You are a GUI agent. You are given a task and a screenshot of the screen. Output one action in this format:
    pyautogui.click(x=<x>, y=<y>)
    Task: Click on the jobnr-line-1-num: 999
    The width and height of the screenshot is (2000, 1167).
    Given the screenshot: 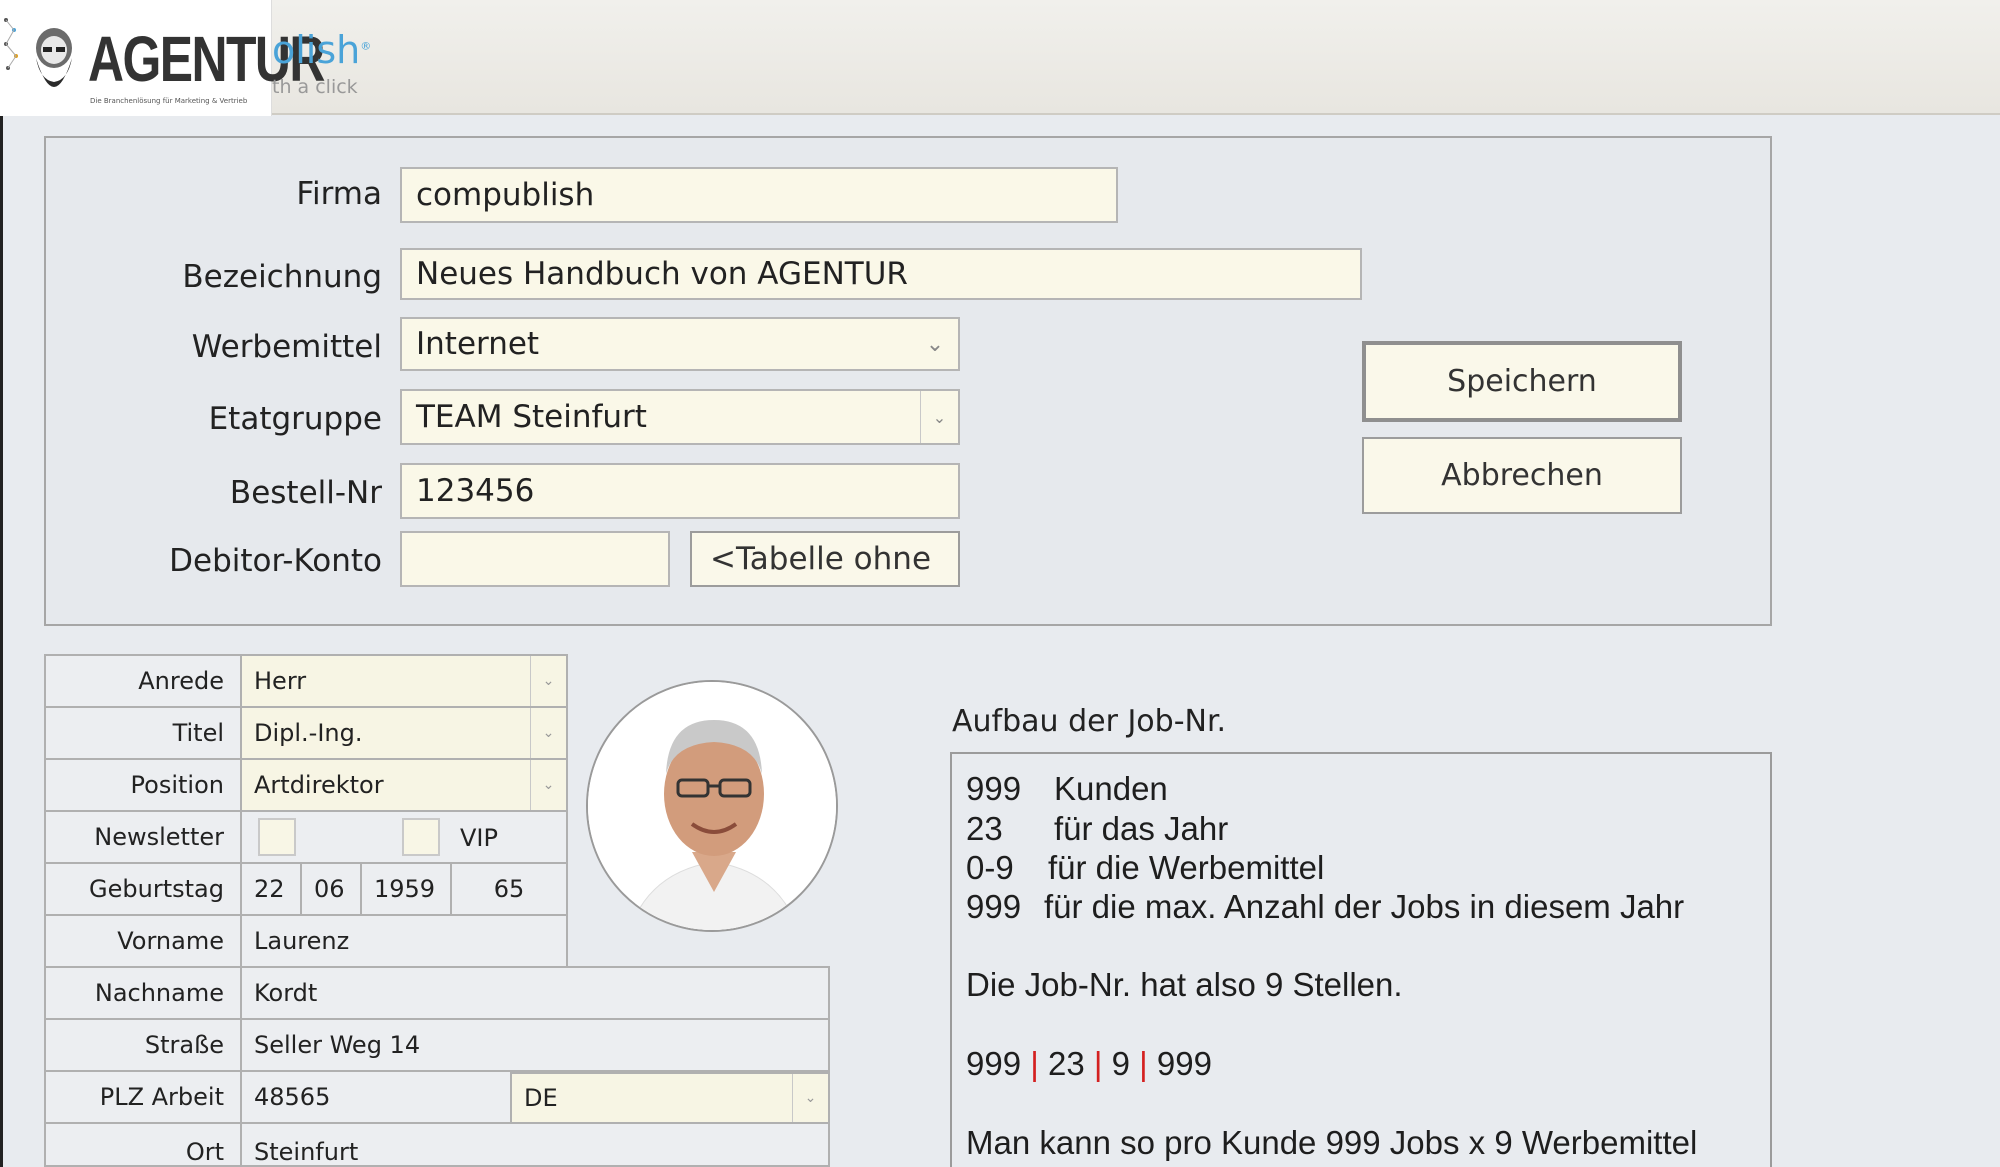 What is the action you would take?
    pyautogui.click(x=994, y=788)
    